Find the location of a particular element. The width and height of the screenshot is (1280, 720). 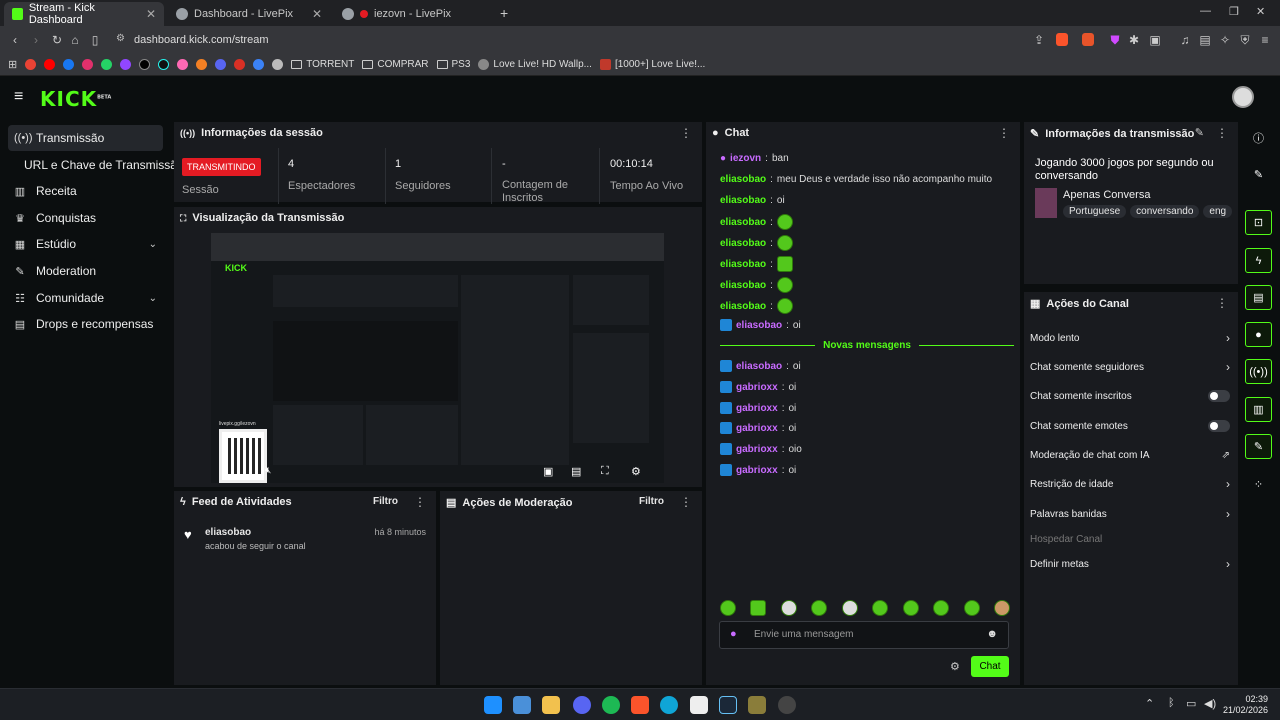

bookmark-folder-ps3: PS3 is located at coordinates (453, 64).